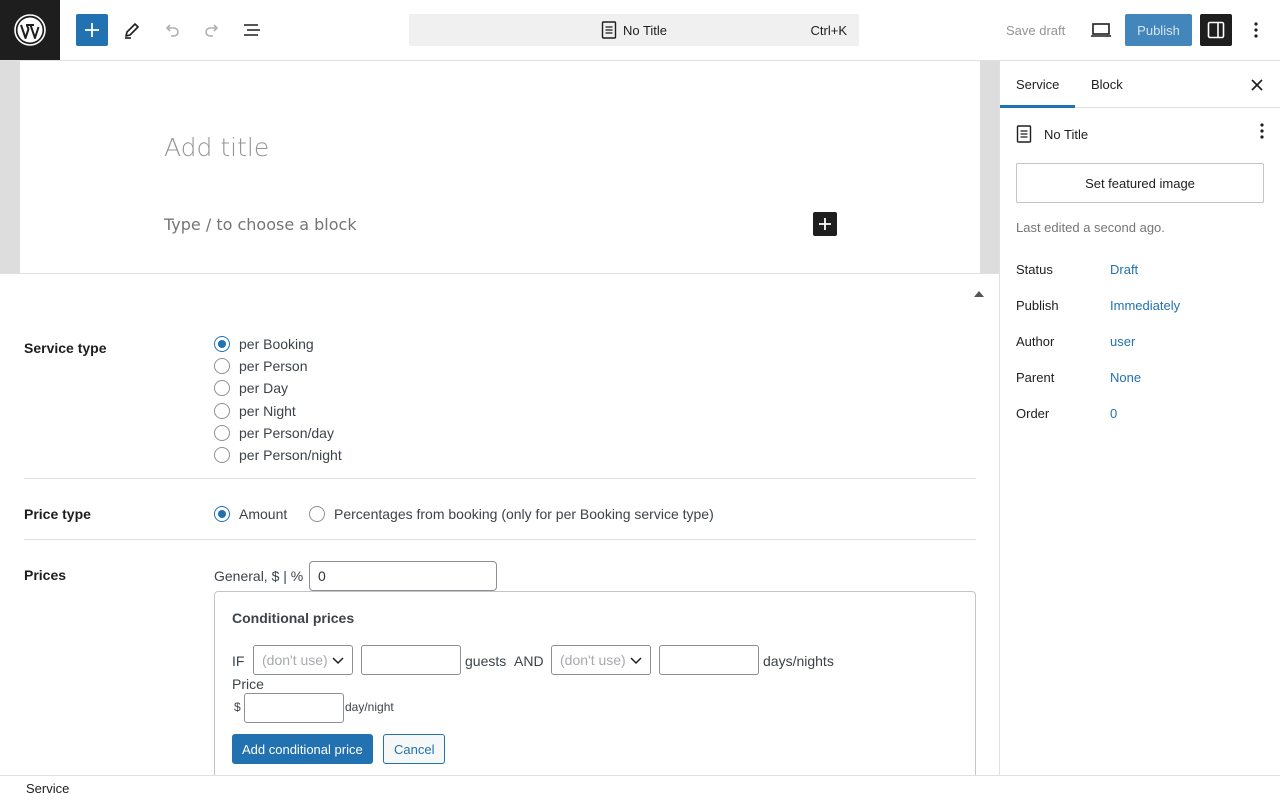 Image resolution: width=1280 pixels, height=800 pixels. What do you see at coordinates (593, 660) in the screenshot?
I see `select-value: (don't use)` at bounding box center [593, 660].